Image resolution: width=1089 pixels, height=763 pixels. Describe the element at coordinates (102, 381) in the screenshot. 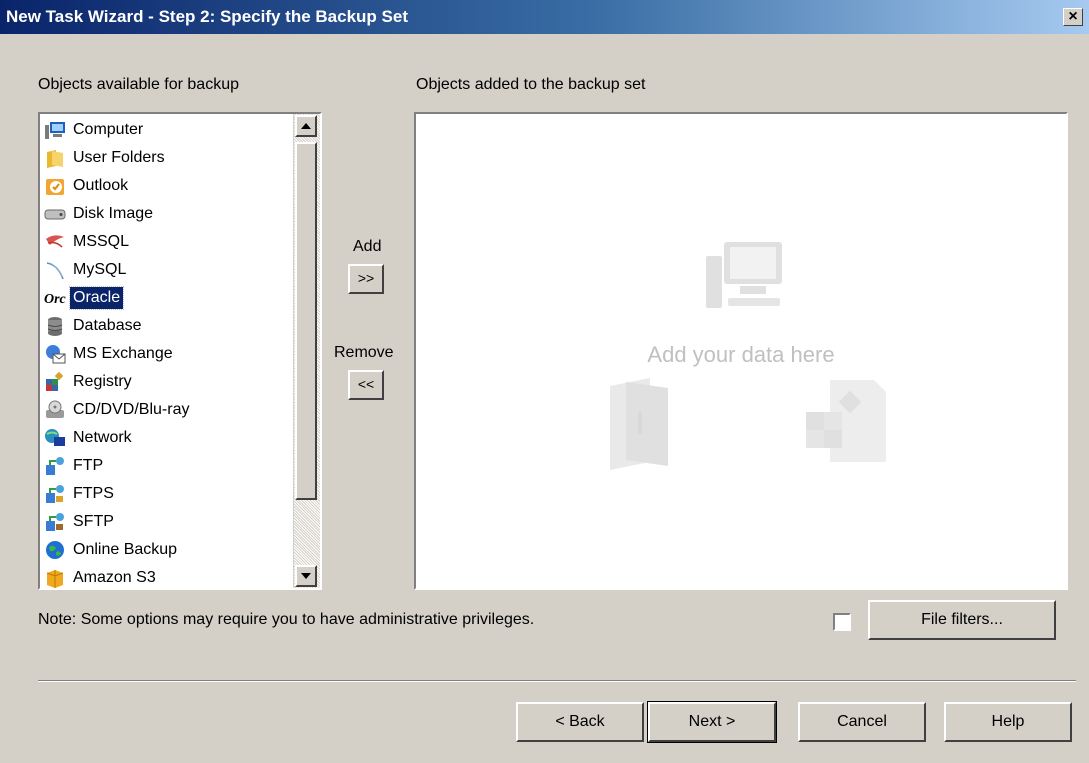

I see `list-item-label: Registry` at that location.